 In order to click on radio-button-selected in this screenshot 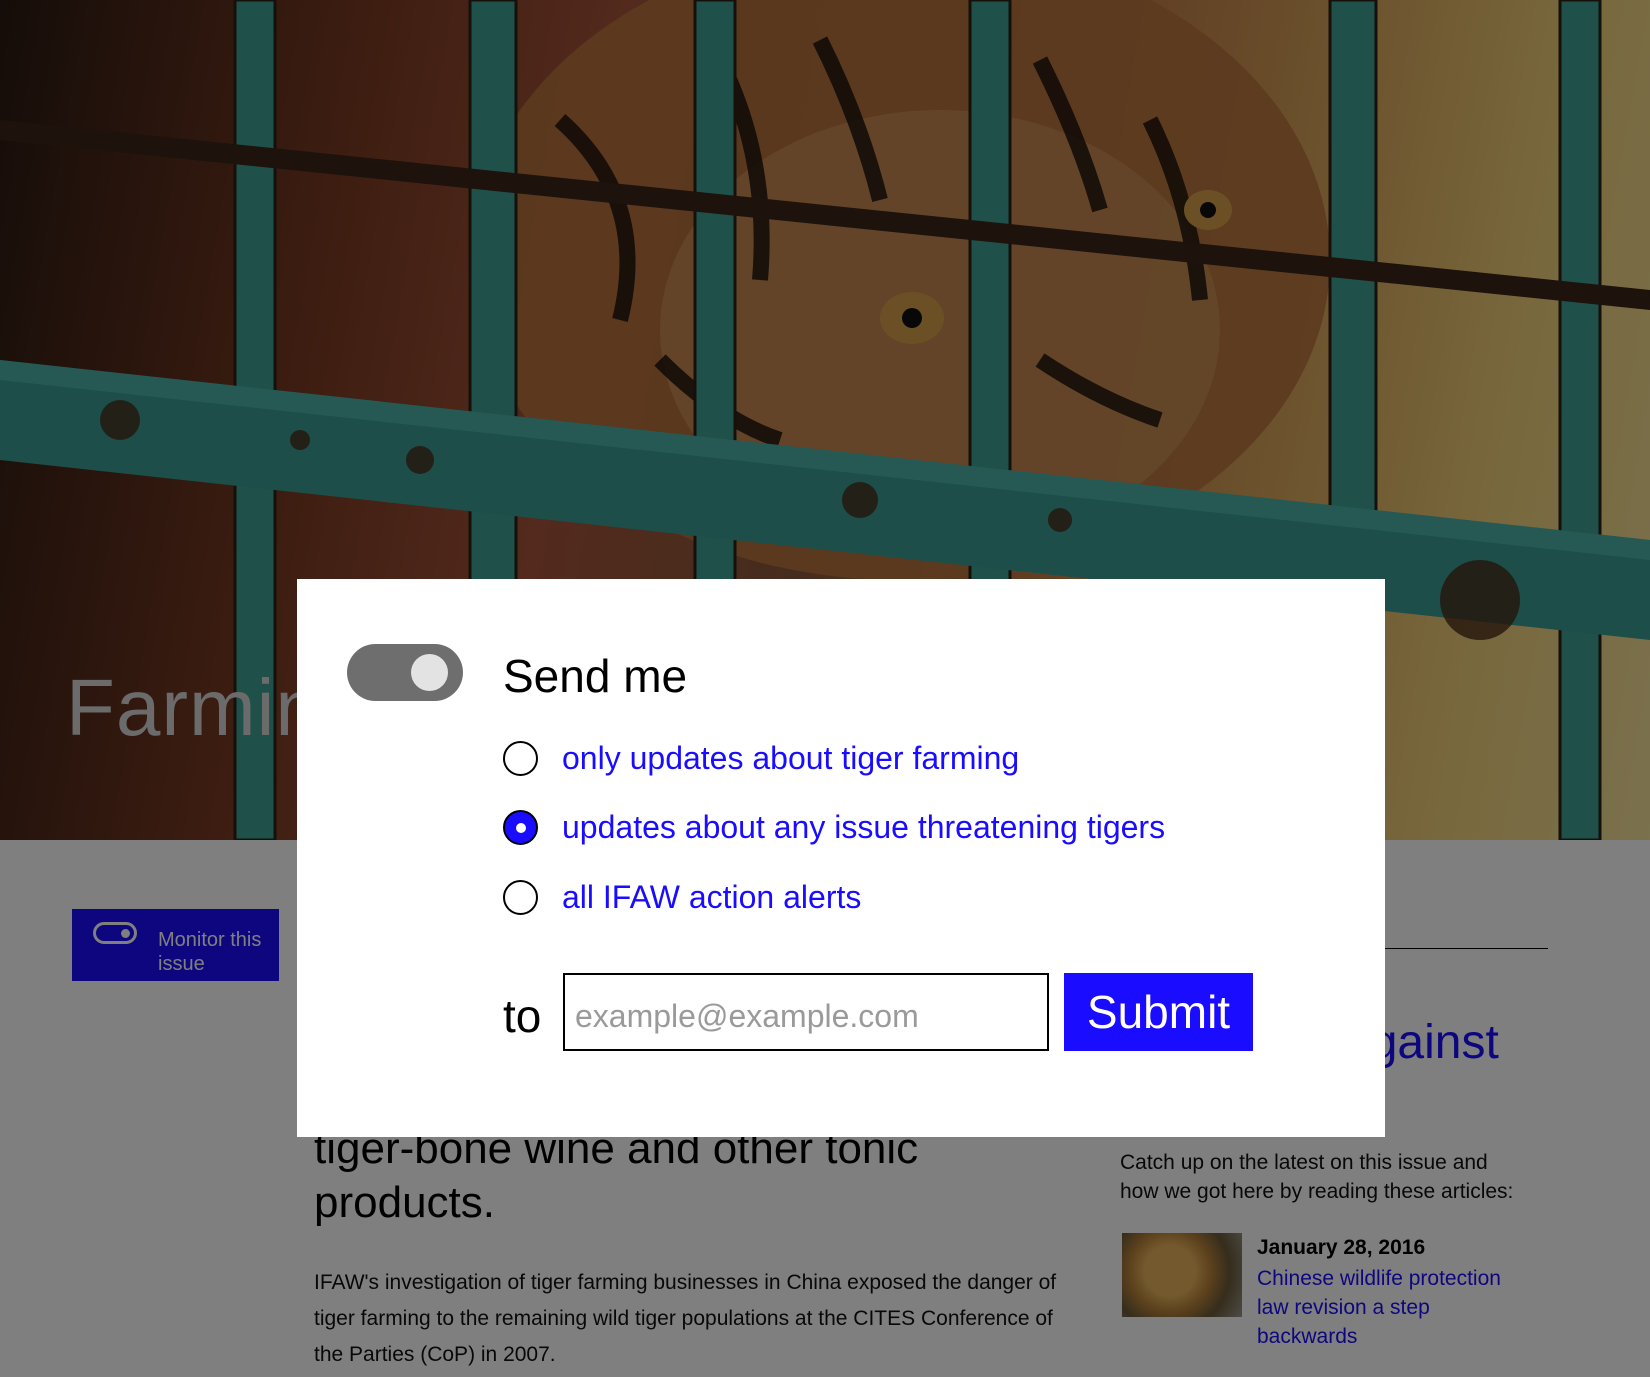, I will do `click(520, 827)`.